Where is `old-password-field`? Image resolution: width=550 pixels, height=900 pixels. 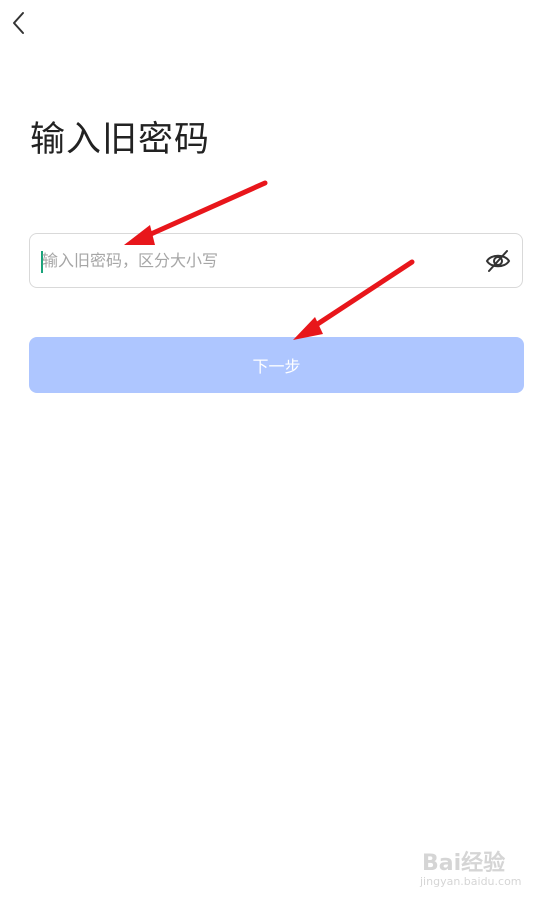 old-password-field is located at coordinates (276, 260).